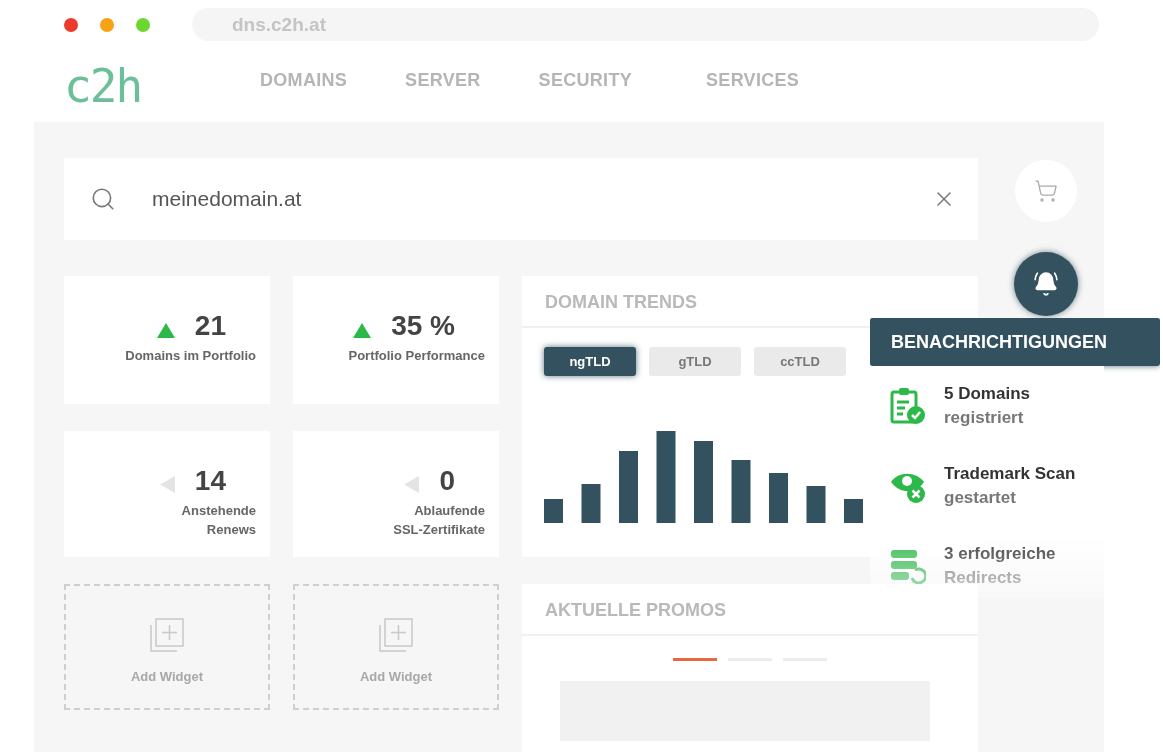  Describe the element at coordinates (585, 80) in the screenshot. I see `nav-link: SECURITY` at that location.